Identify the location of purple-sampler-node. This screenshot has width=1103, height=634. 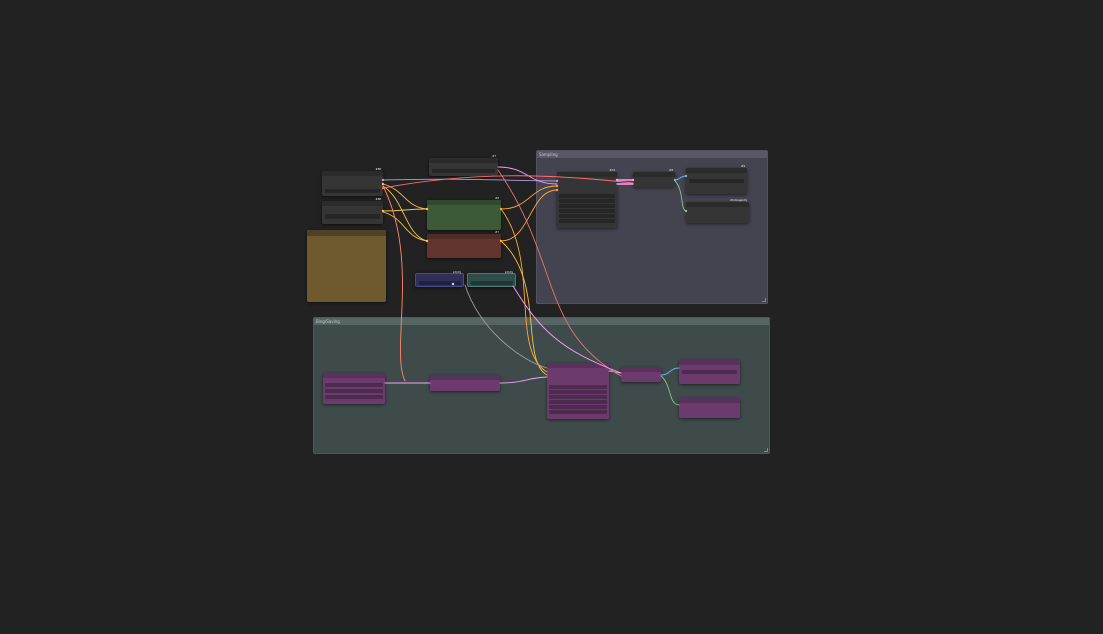
(578, 391).